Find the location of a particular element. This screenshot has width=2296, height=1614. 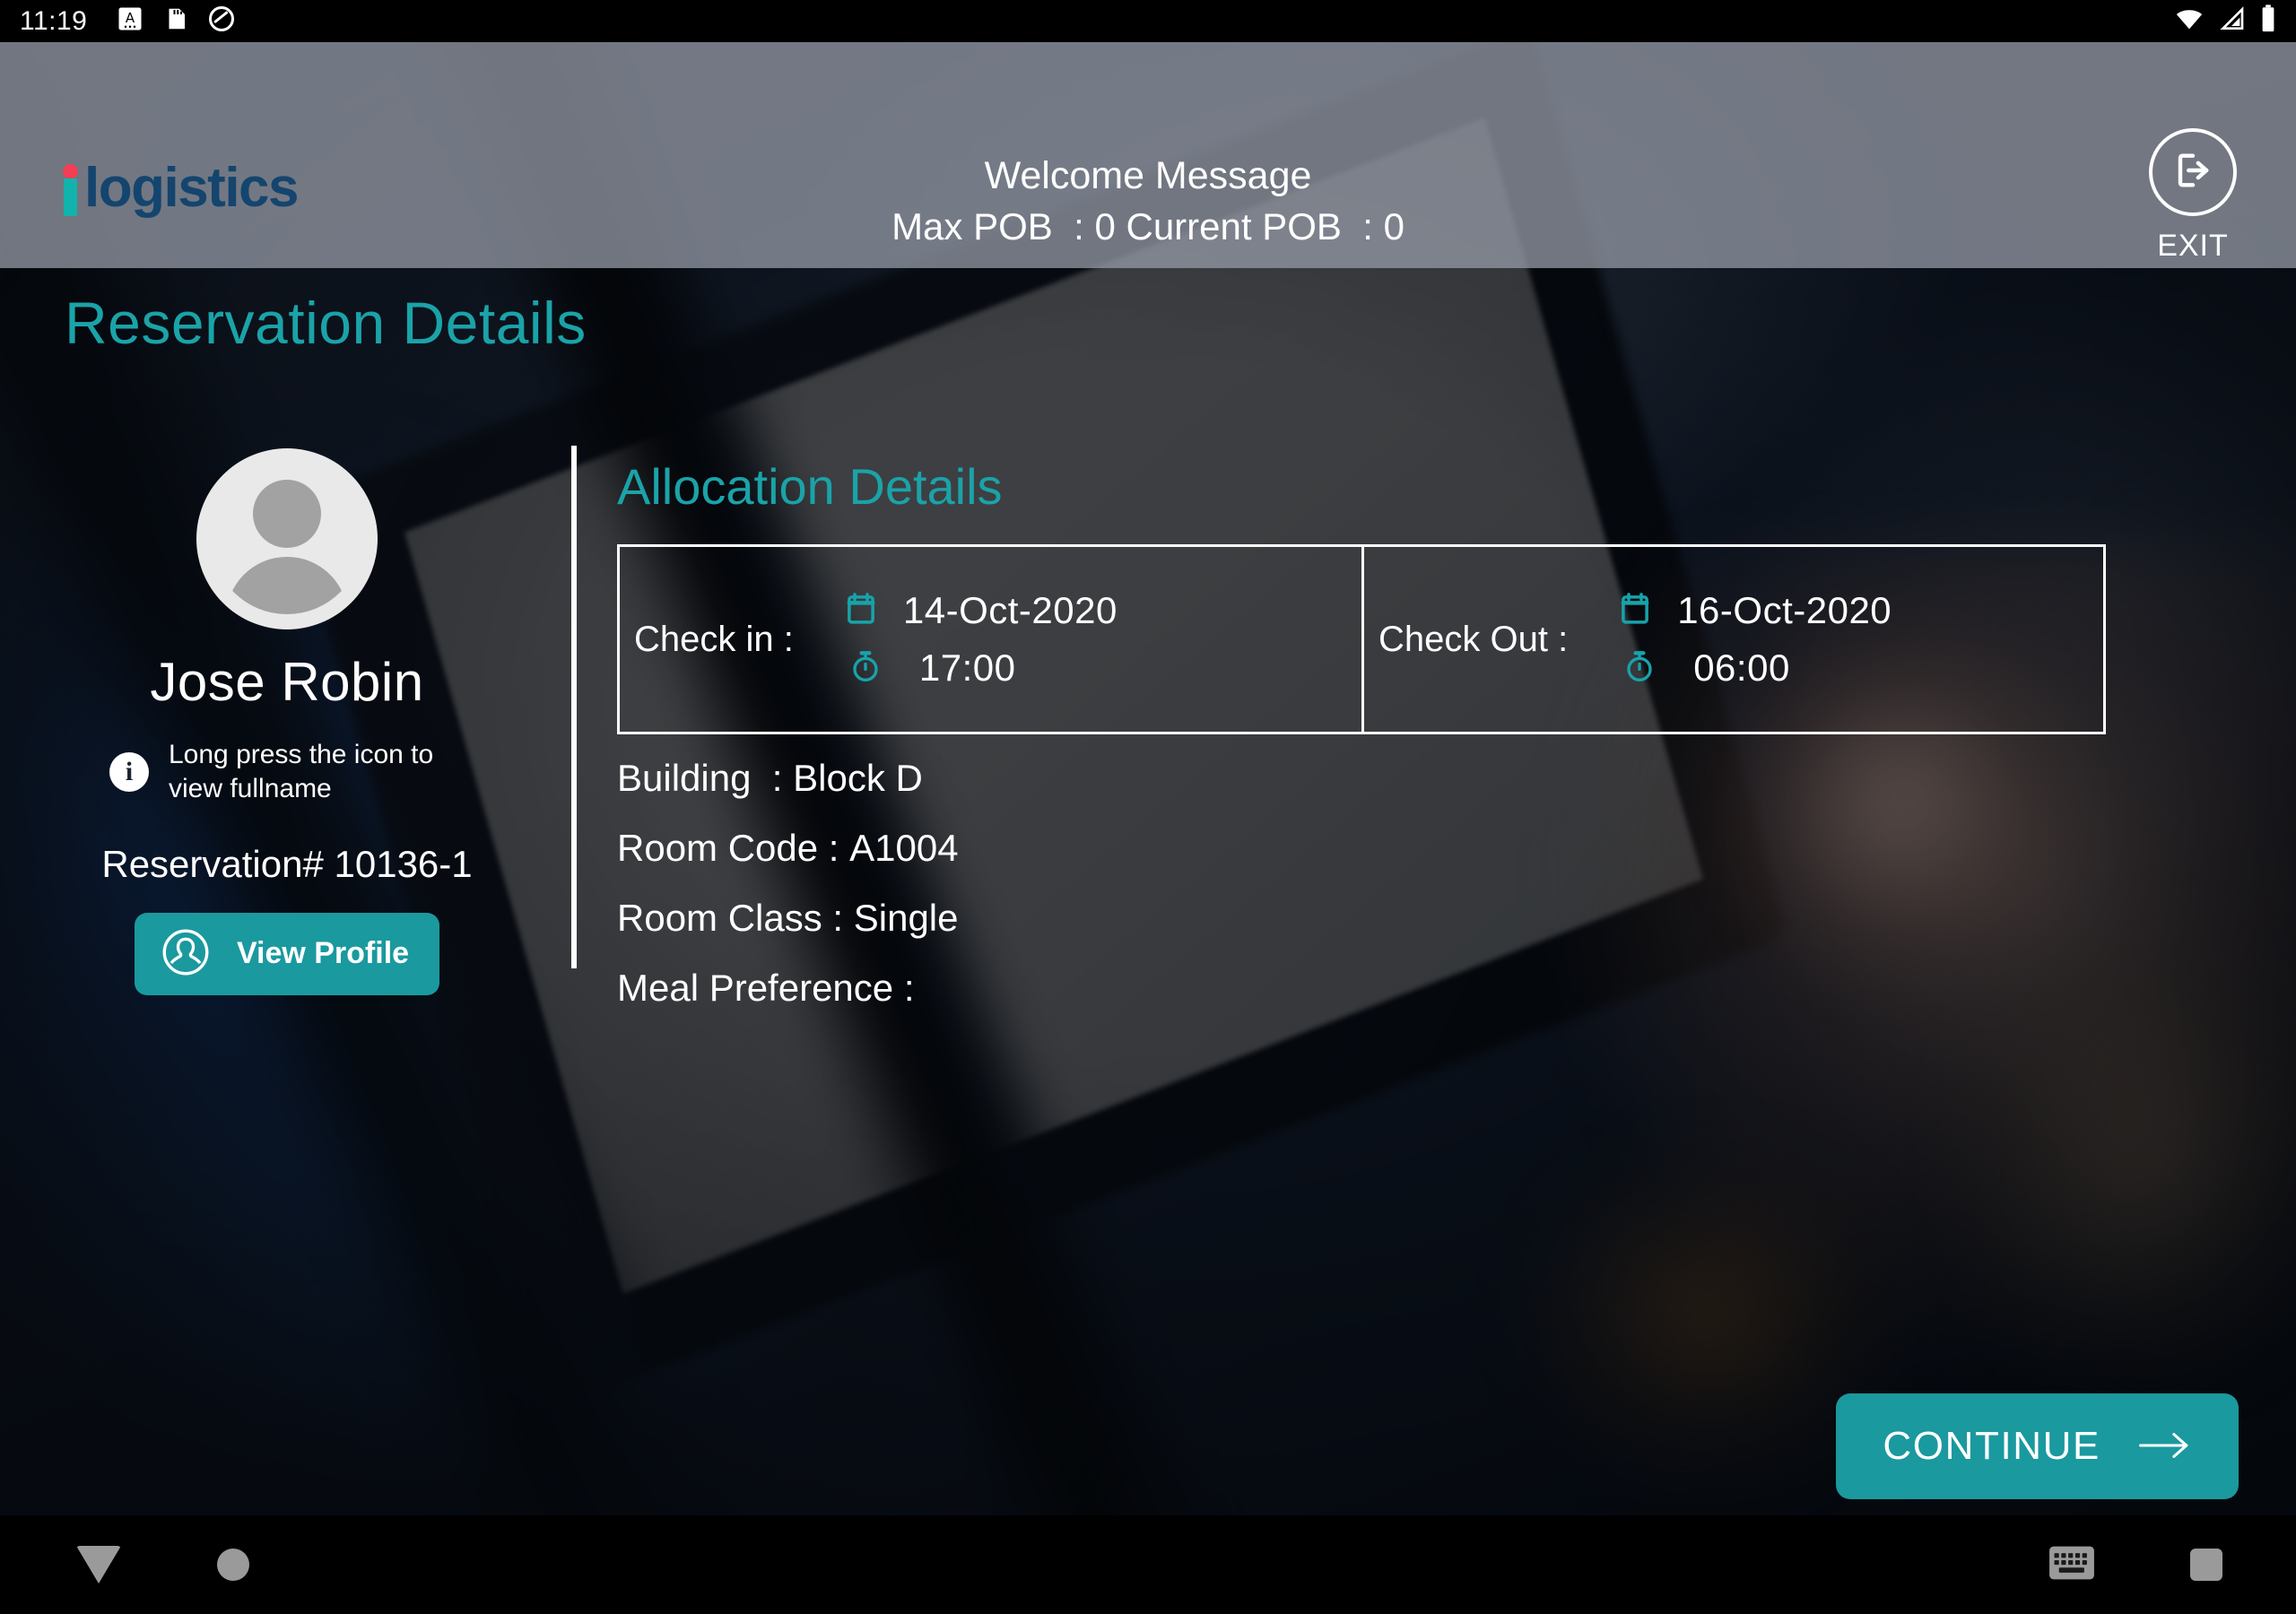

back-triangle-icon is located at coordinates (98, 1565).